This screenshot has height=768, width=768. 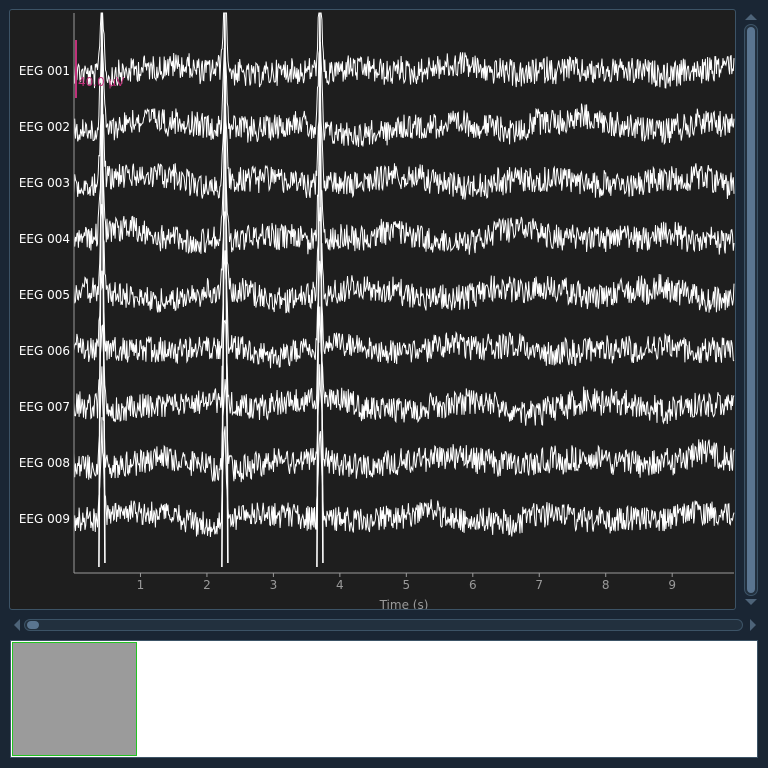 I want to click on vertical-scrollbar-thumb, so click(x=751, y=310).